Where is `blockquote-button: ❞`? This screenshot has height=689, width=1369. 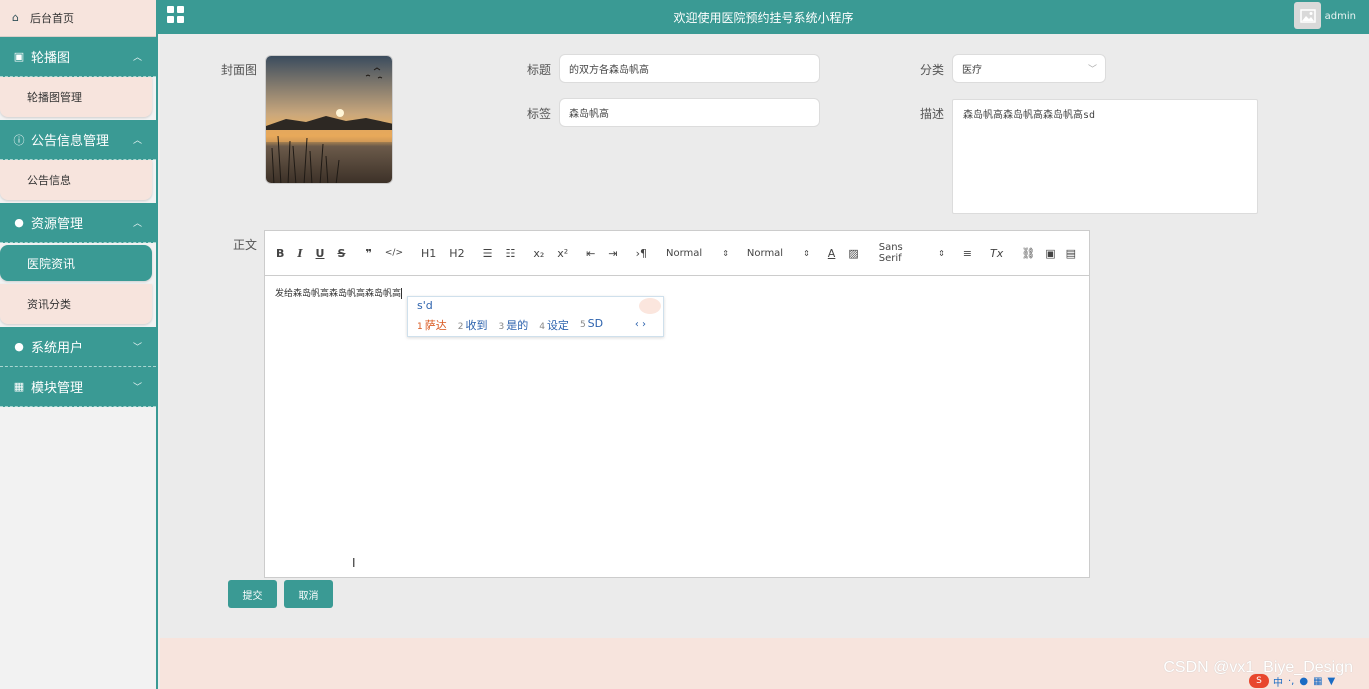
blockquote-button: ❞ is located at coordinates (368, 253).